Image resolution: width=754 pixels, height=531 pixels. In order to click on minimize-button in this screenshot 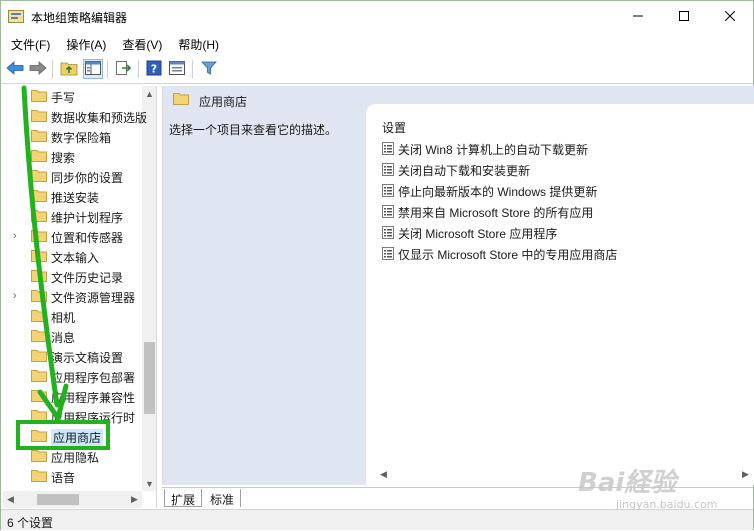, I will do `click(638, 16)`.